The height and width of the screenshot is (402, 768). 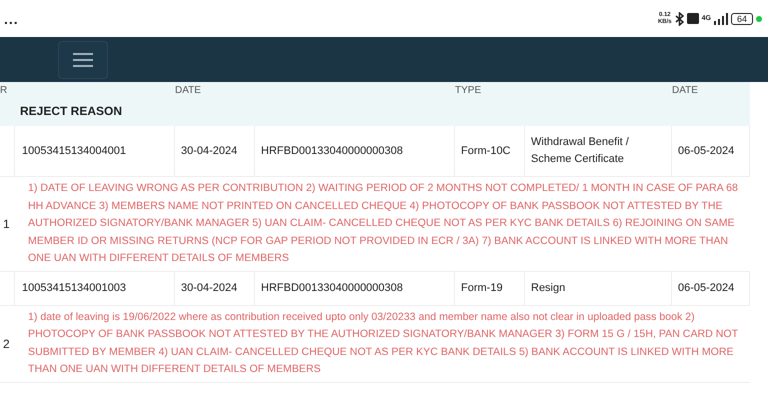 I want to click on battery-indicator: 64, so click(x=741, y=18).